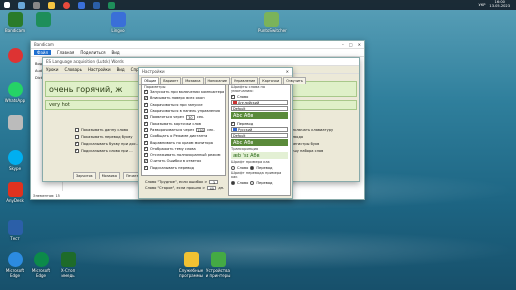 The image size is (516, 290). What do you see at coordinates (259, 129) in the screenshot?
I see `language-select: Русский` at bounding box center [259, 129].